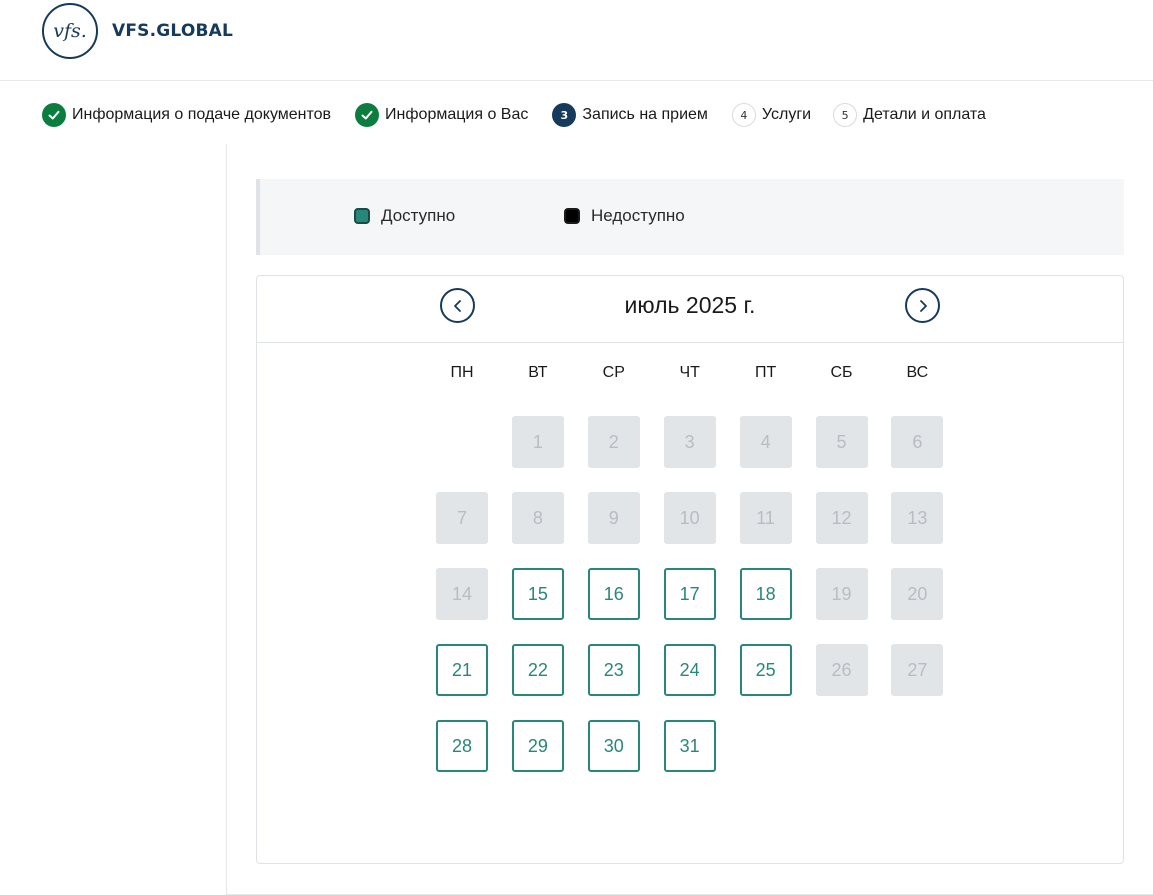 Image resolution: width=1153 pixels, height=895 pixels. I want to click on day-unavailable: 20, so click(917, 594).